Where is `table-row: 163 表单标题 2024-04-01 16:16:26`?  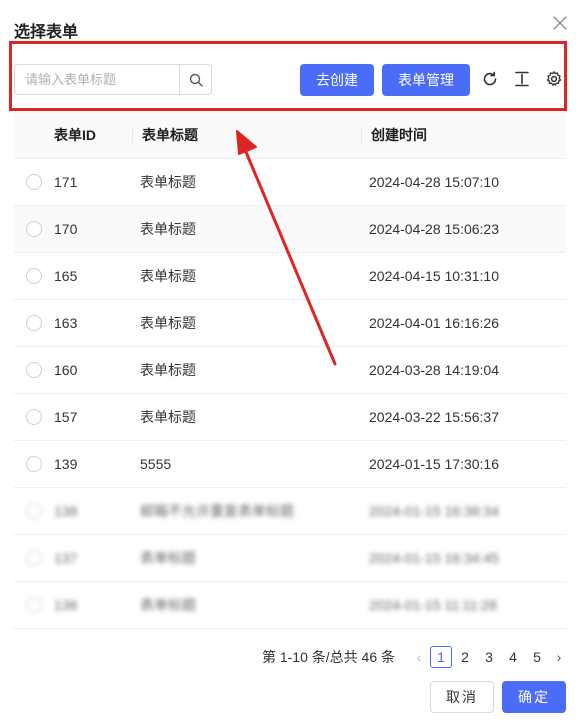
table-row: 163 表单标题 2024-04-01 16:16:26 is located at coordinates (290, 323).